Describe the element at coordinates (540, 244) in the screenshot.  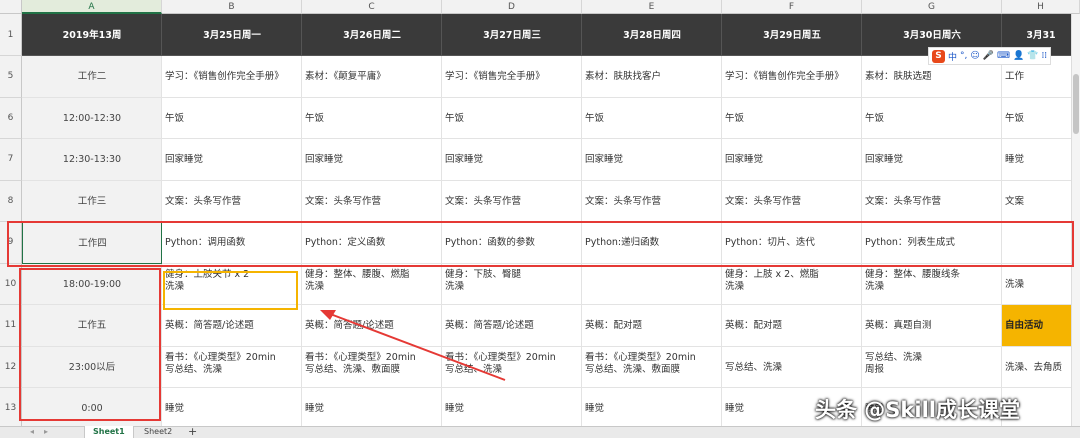
I see `highlight-row9-box` at that location.